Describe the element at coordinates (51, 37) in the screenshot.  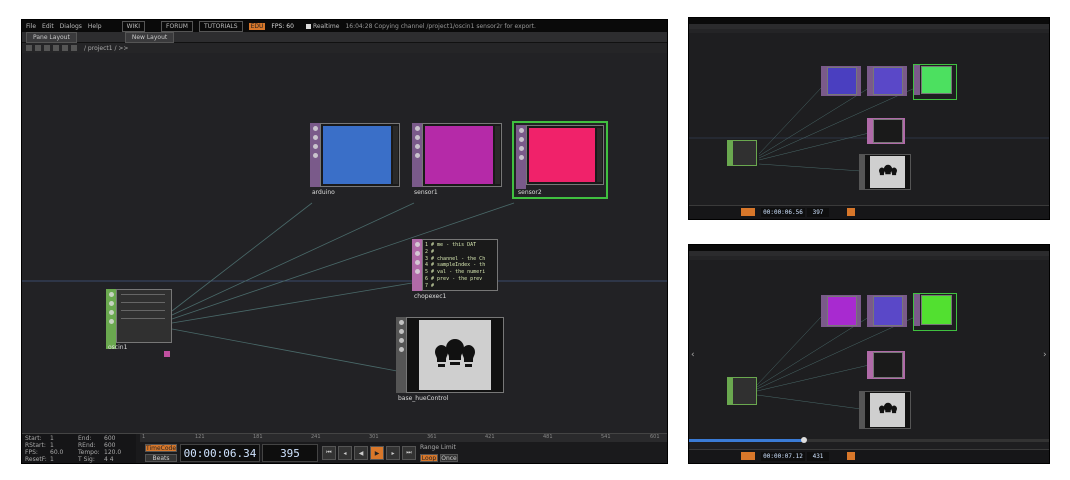
I see `tab-pane-layout: Pane Layout` at that location.